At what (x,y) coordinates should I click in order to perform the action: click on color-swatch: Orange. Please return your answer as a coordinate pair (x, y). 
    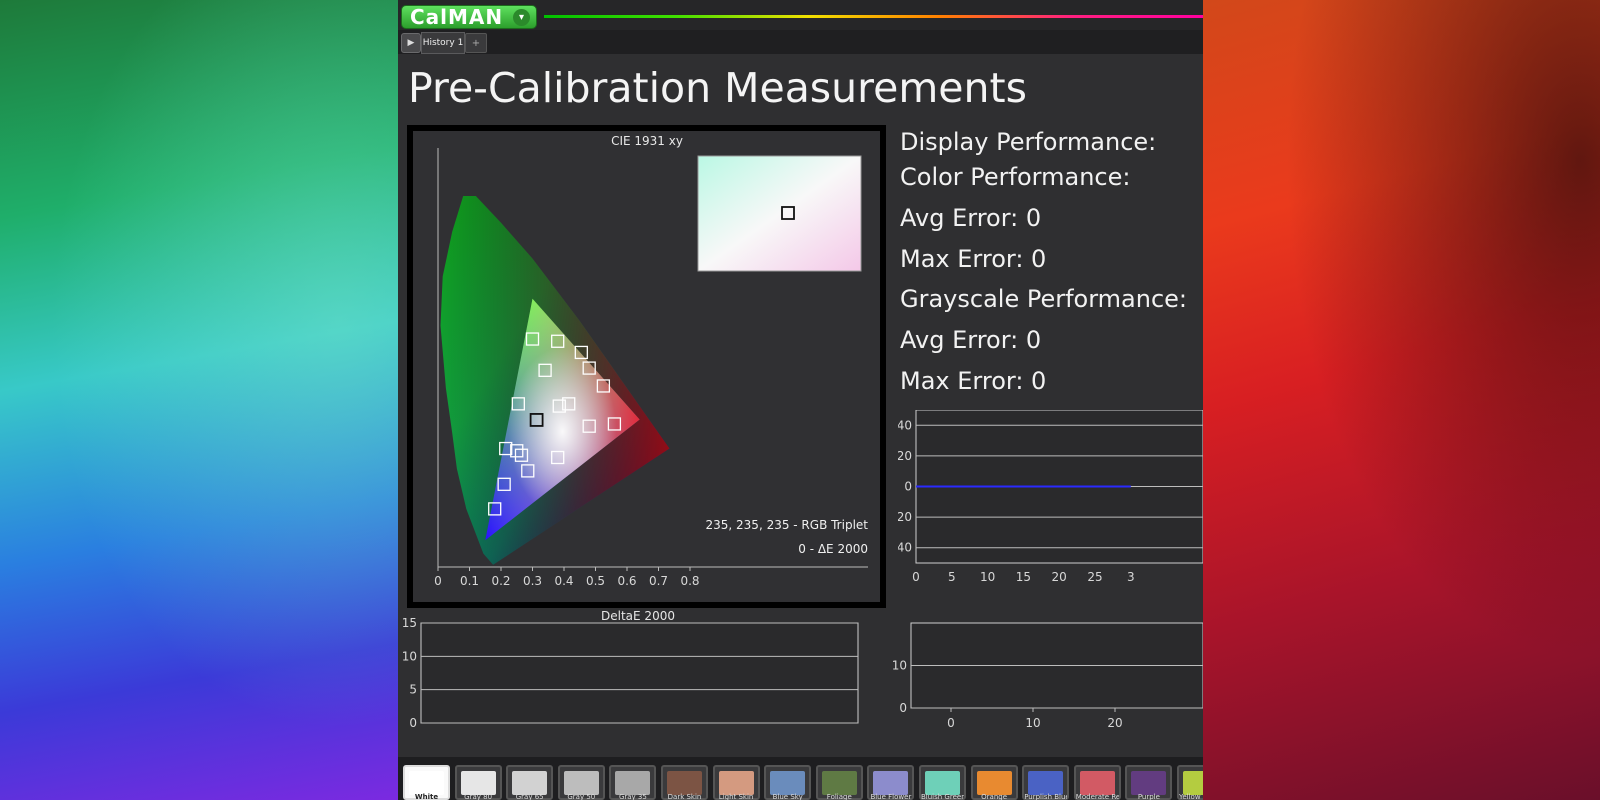
    Looking at the image, I should click on (994, 782).